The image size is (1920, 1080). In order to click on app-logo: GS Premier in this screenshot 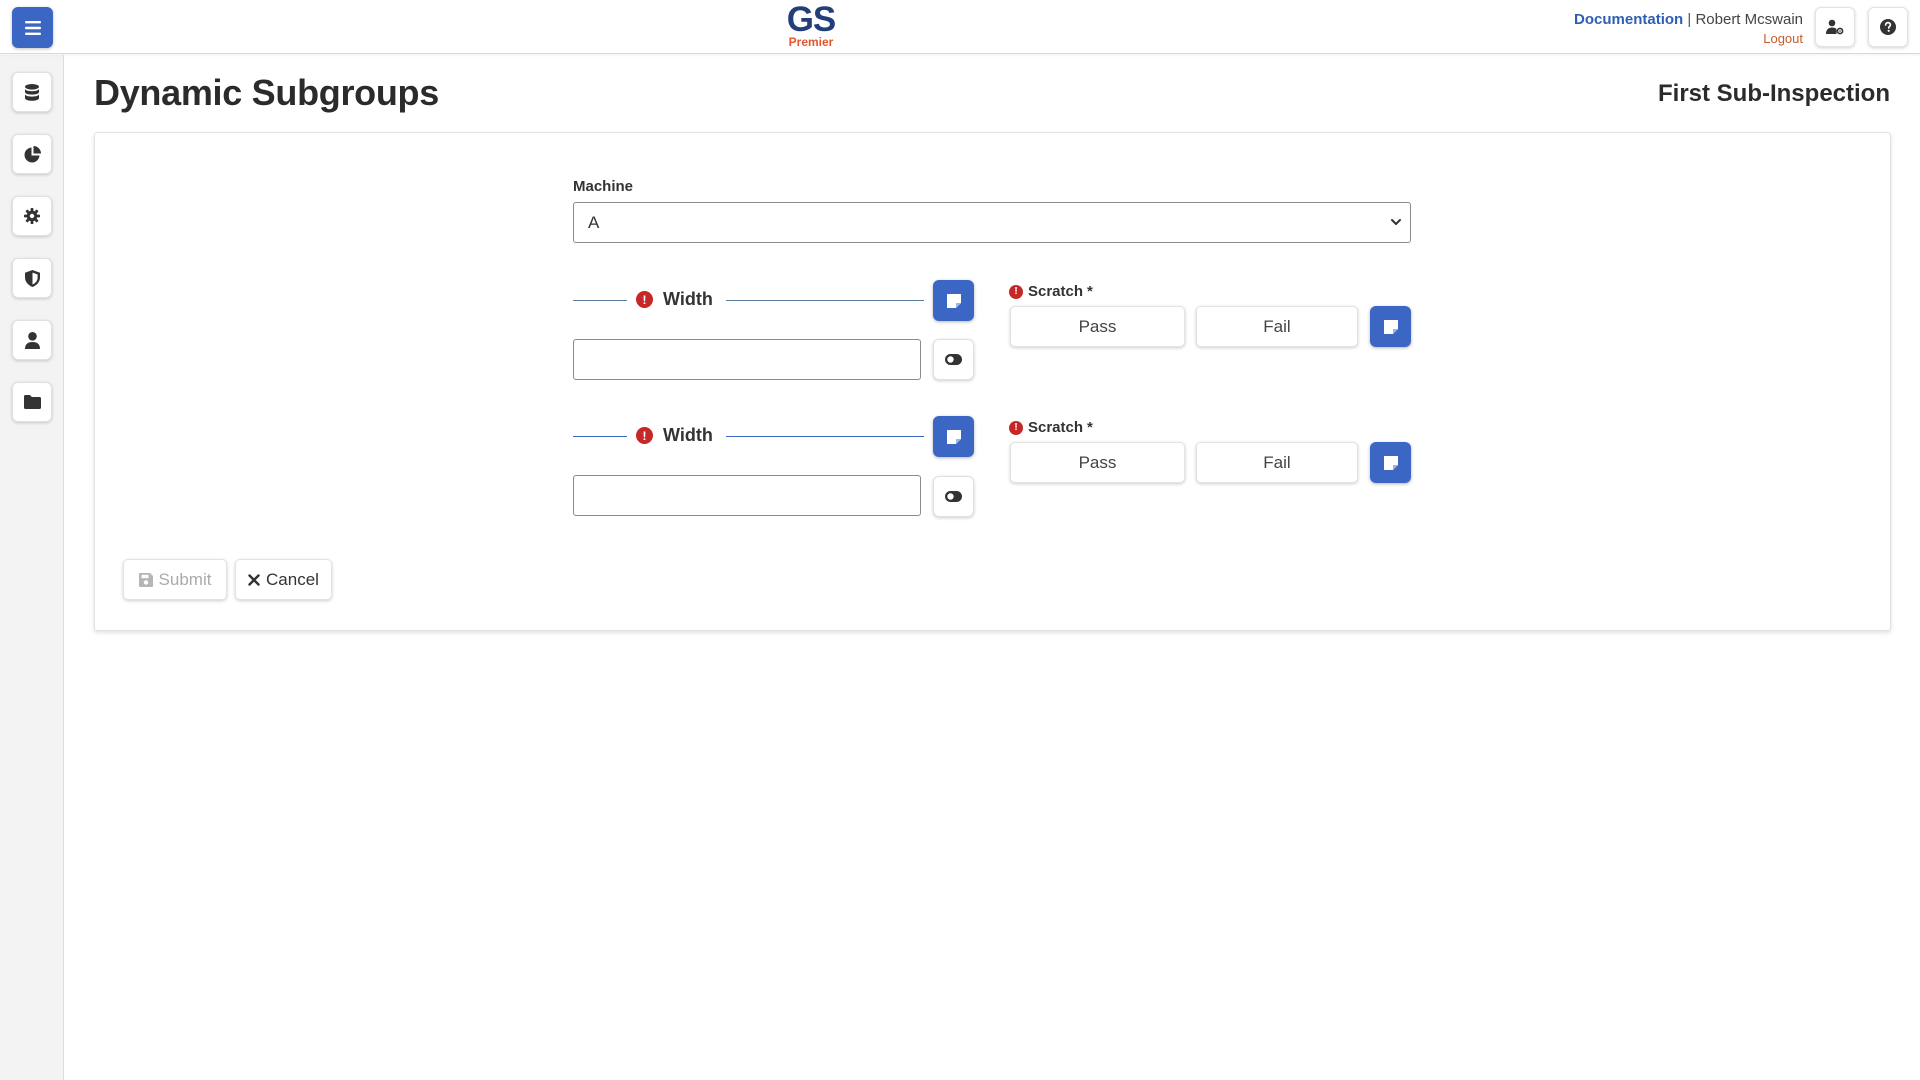, I will do `click(811, 24)`.